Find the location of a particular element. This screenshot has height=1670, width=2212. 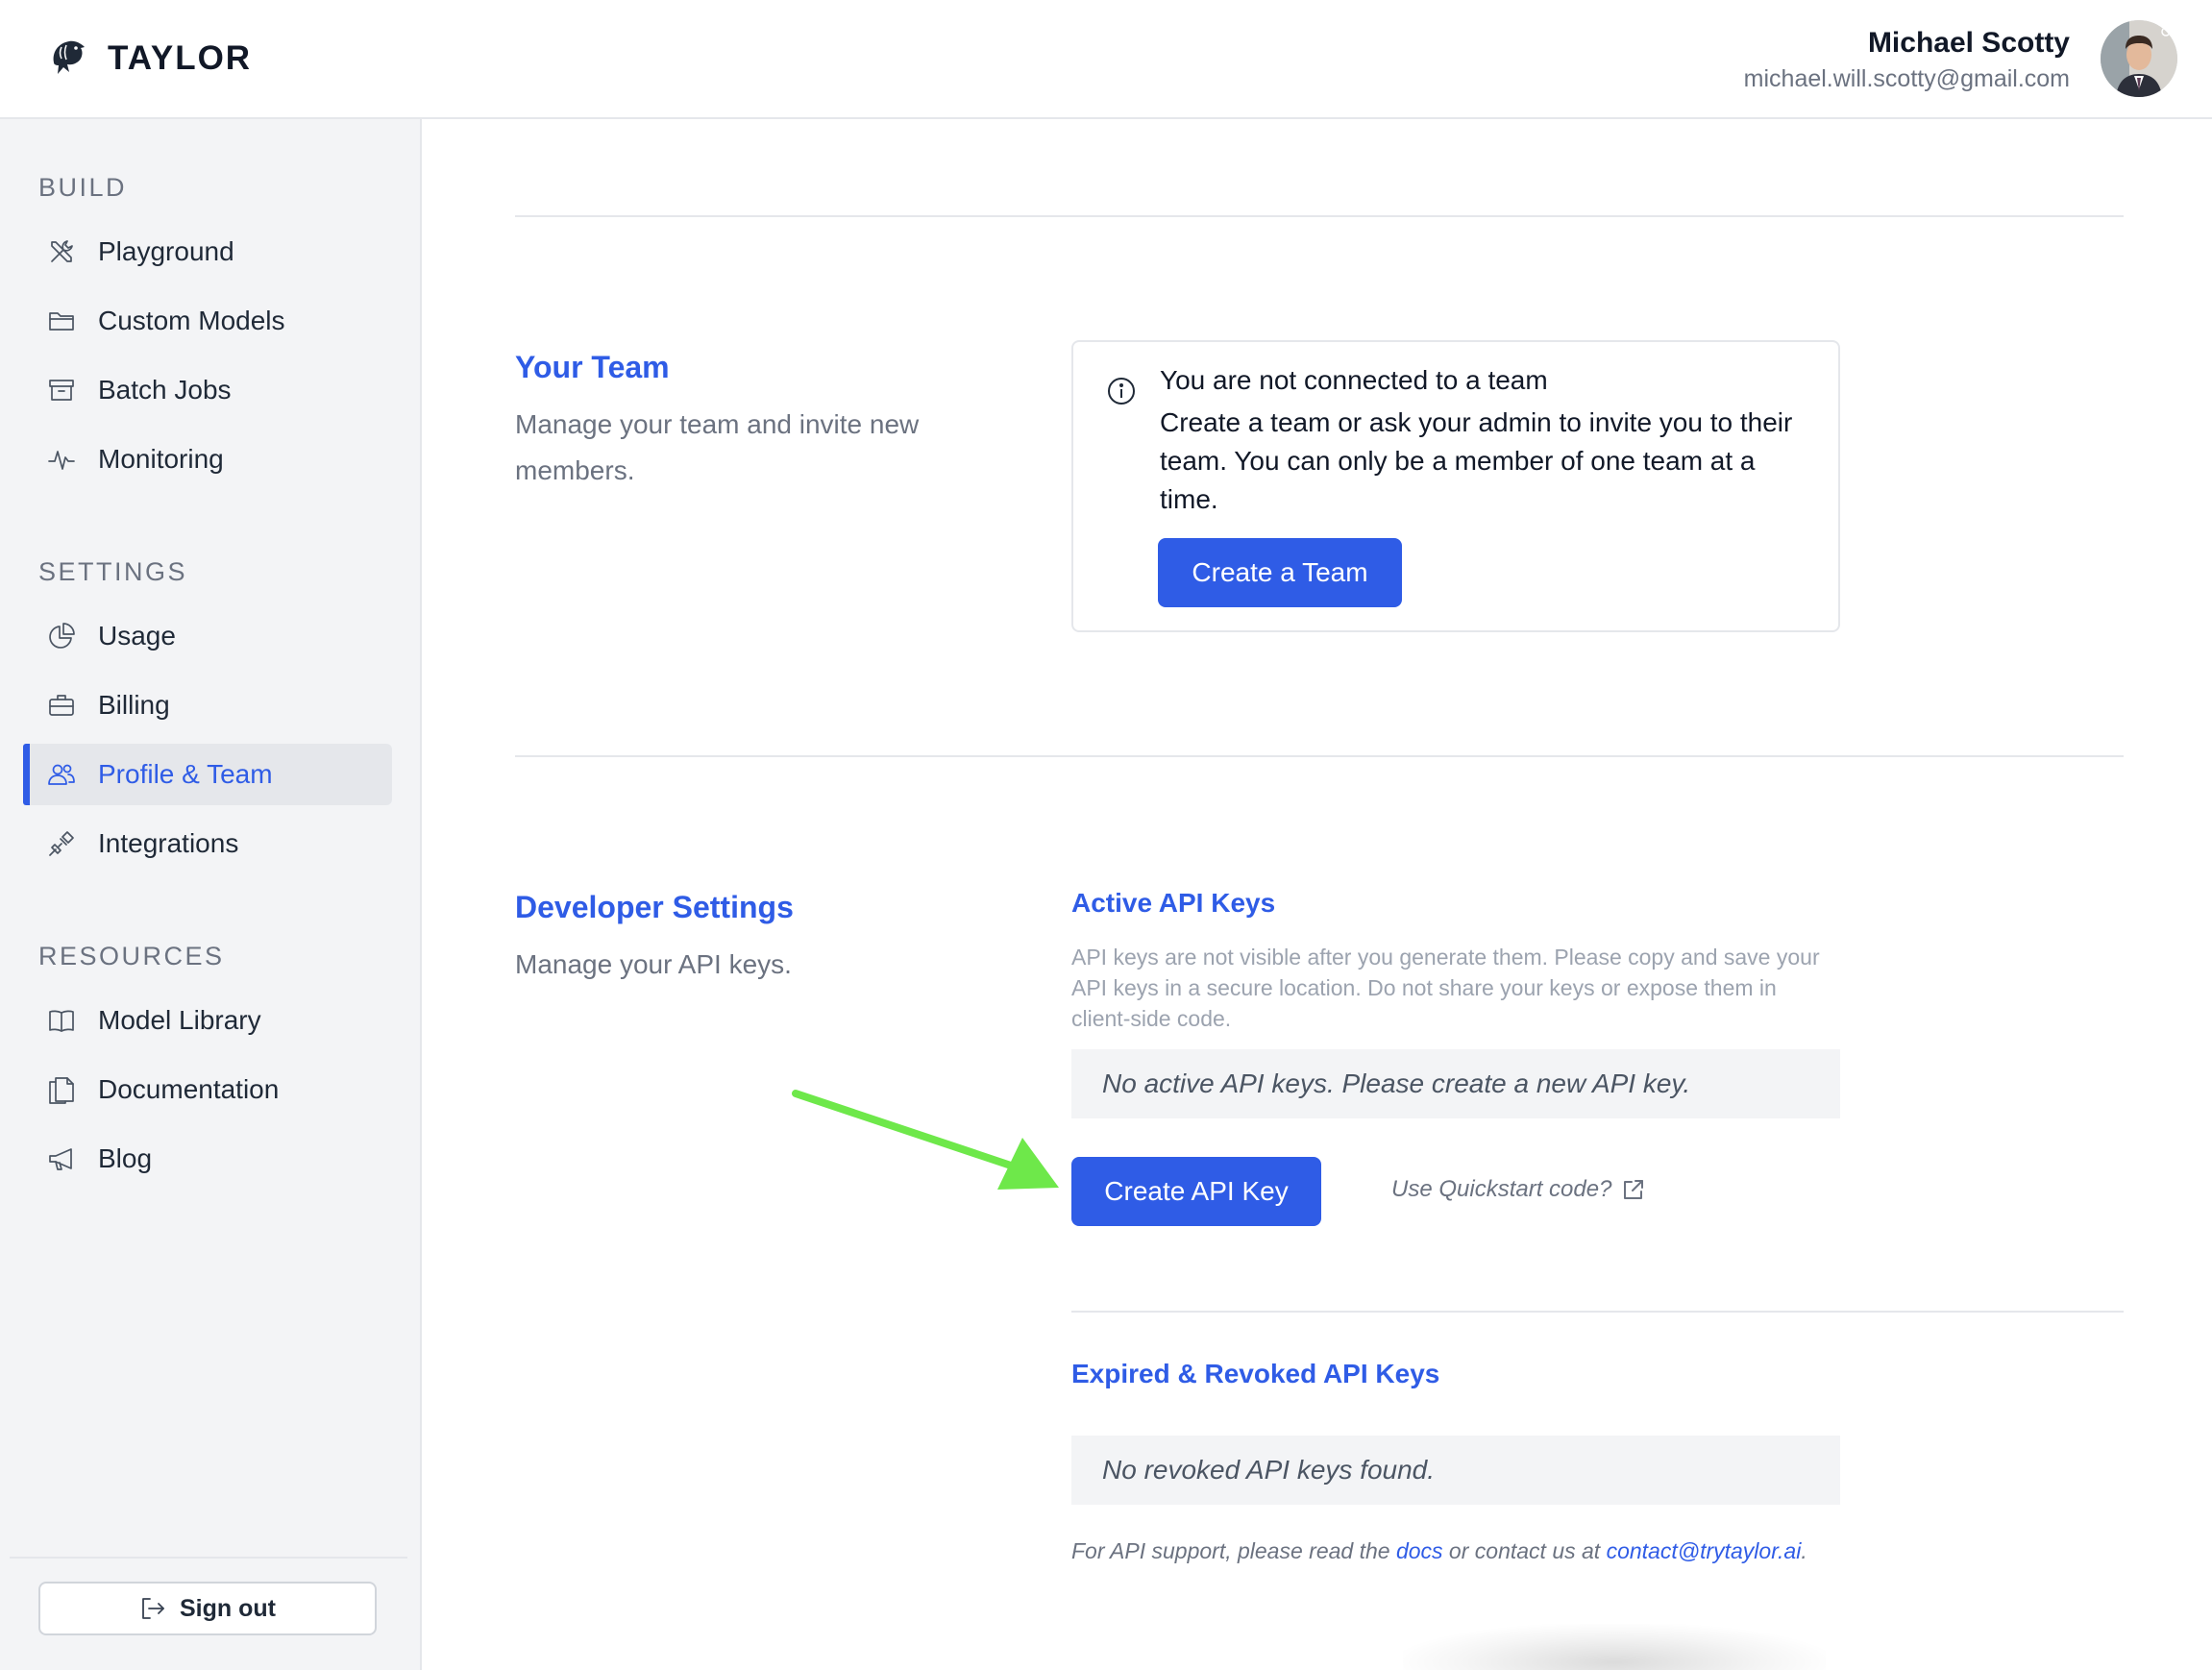

briefcase-icon is located at coordinates (61, 705).